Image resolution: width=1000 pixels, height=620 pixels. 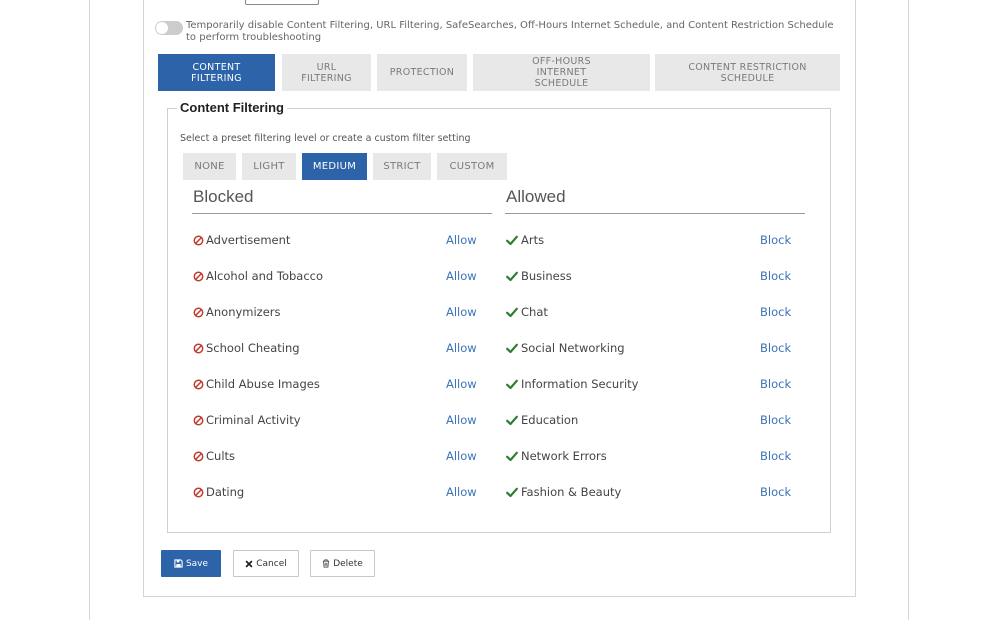 What do you see at coordinates (271, 563) in the screenshot?
I see `cancel-label: Cancel` at bounding box center [271, 563].